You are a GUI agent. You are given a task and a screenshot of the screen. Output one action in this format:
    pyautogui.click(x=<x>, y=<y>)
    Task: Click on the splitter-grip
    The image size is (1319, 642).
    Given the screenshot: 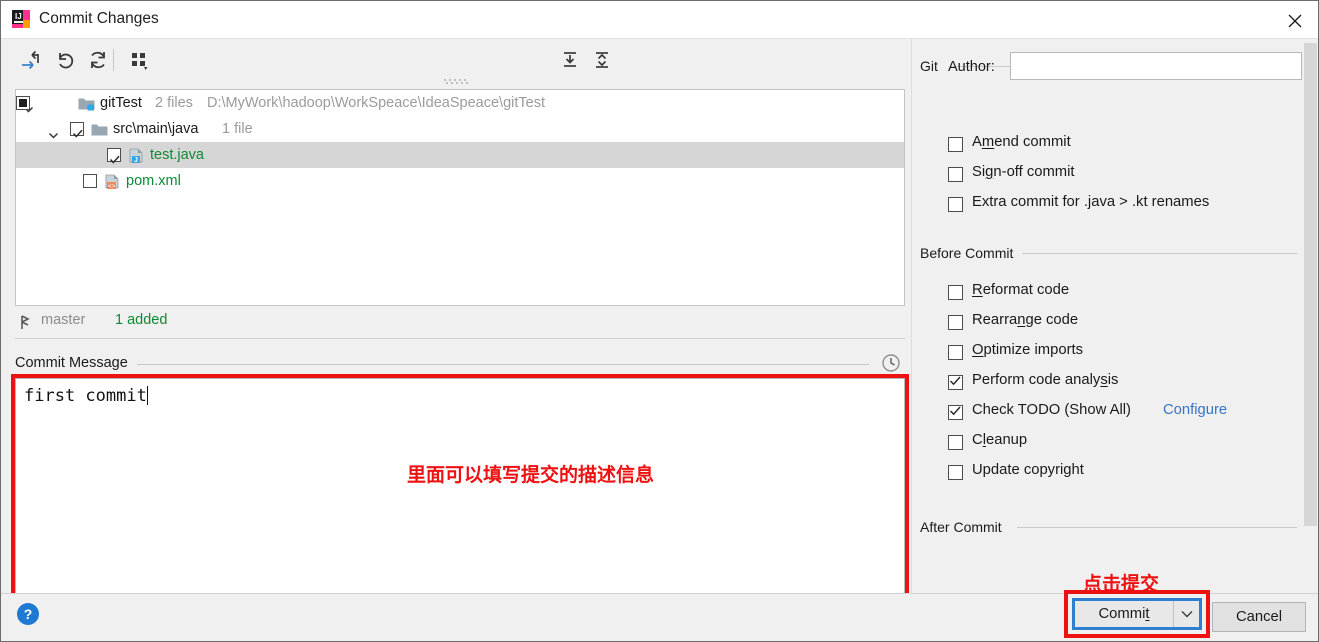 What is the action you would take?
    pyautogui.click(x=458, y=81)
    